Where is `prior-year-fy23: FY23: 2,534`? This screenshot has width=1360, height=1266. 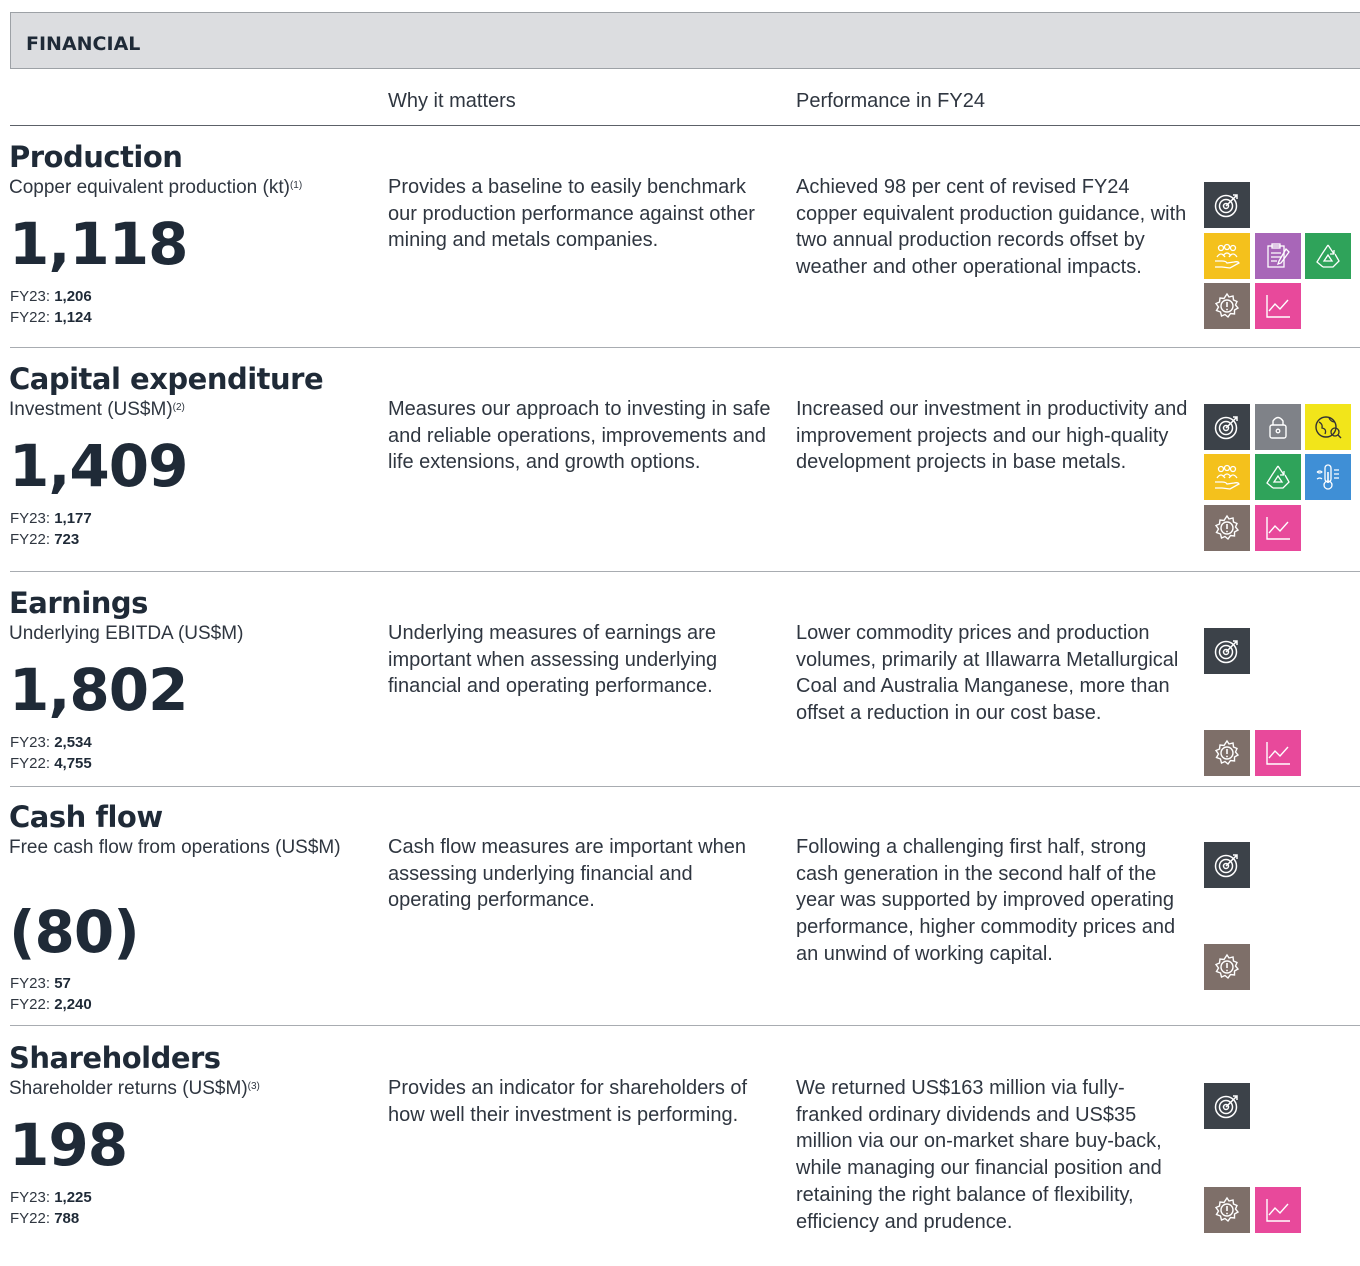
prior-year-fy23: FY23: 2,534 is located at coordinates (51, 742).